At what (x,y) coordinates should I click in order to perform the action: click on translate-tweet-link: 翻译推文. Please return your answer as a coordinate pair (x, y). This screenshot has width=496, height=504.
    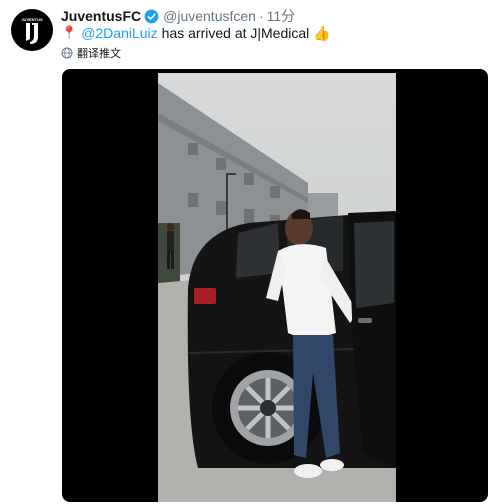
    Looking at the image, I should click on (91, 53).